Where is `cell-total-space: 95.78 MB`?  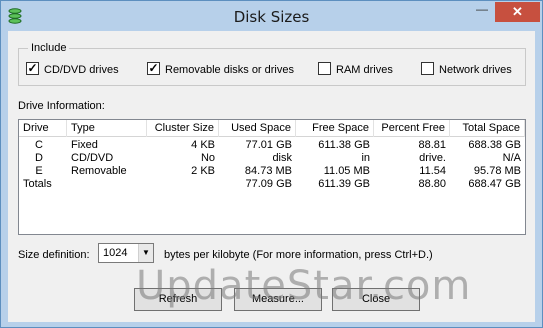
cell-total-space: 95.78 MB is located at coordinates (497, 171).